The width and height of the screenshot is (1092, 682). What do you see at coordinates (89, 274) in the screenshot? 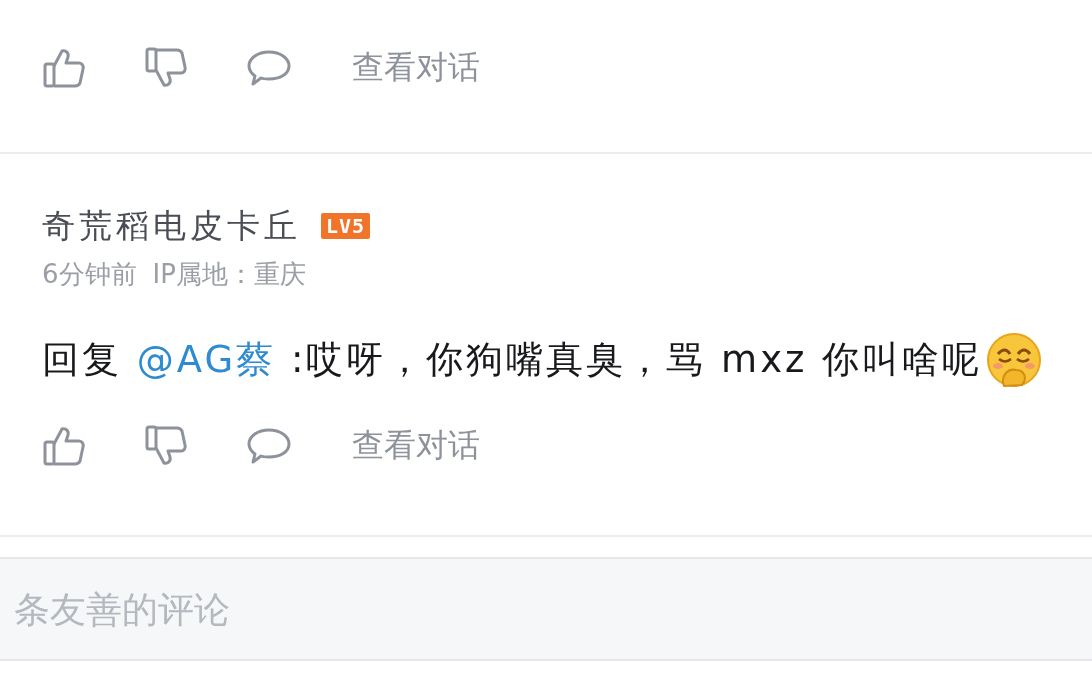
I see `post-time: 6分钟前` at bounding box center [89, 274].